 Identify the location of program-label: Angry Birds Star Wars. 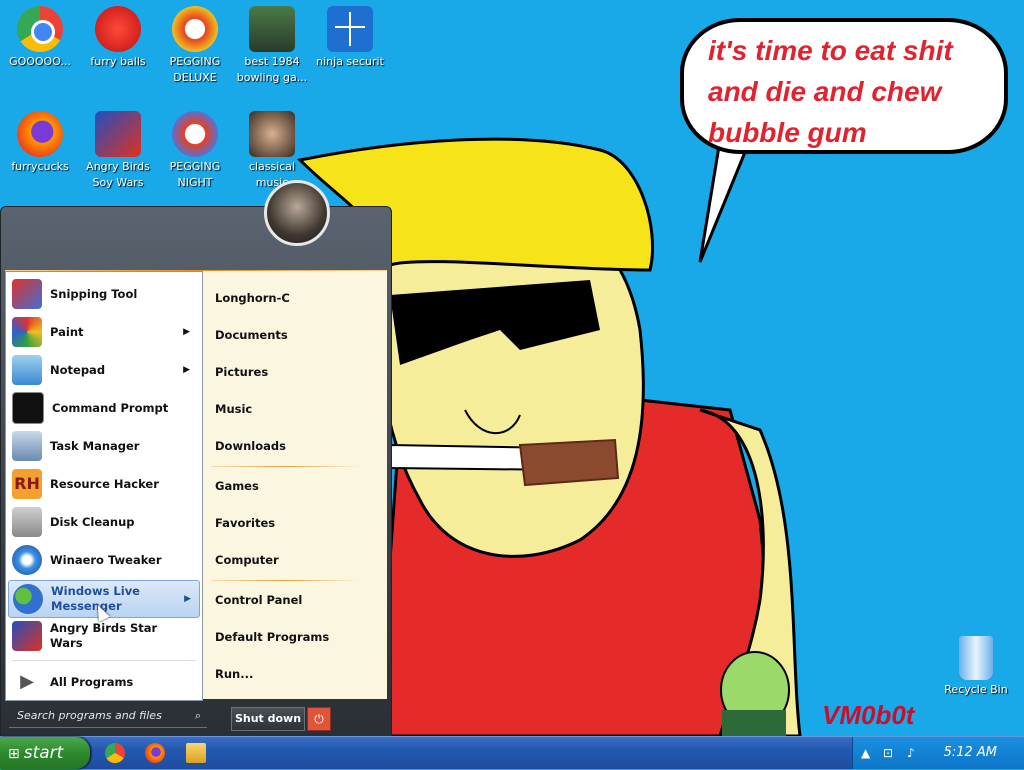
(104, 635).